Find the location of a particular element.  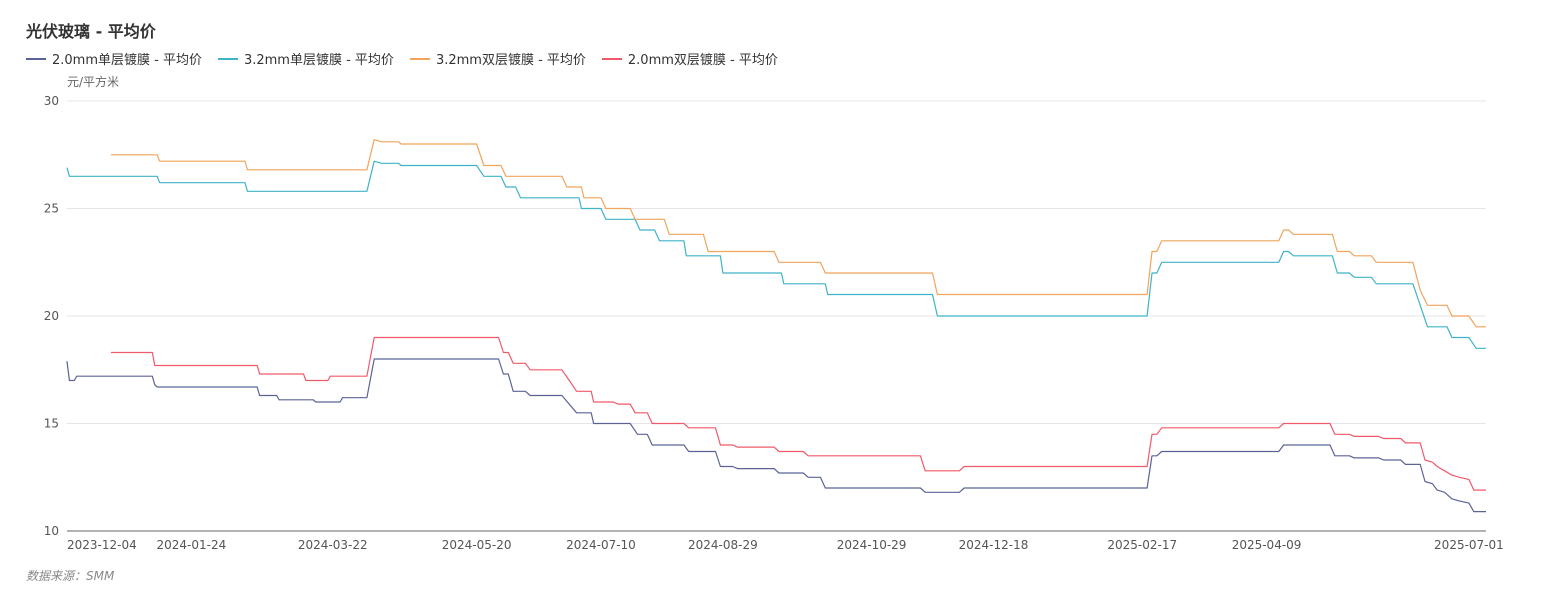

x-tick-label: 2023-12-04 is located at coordinates (102, 545).